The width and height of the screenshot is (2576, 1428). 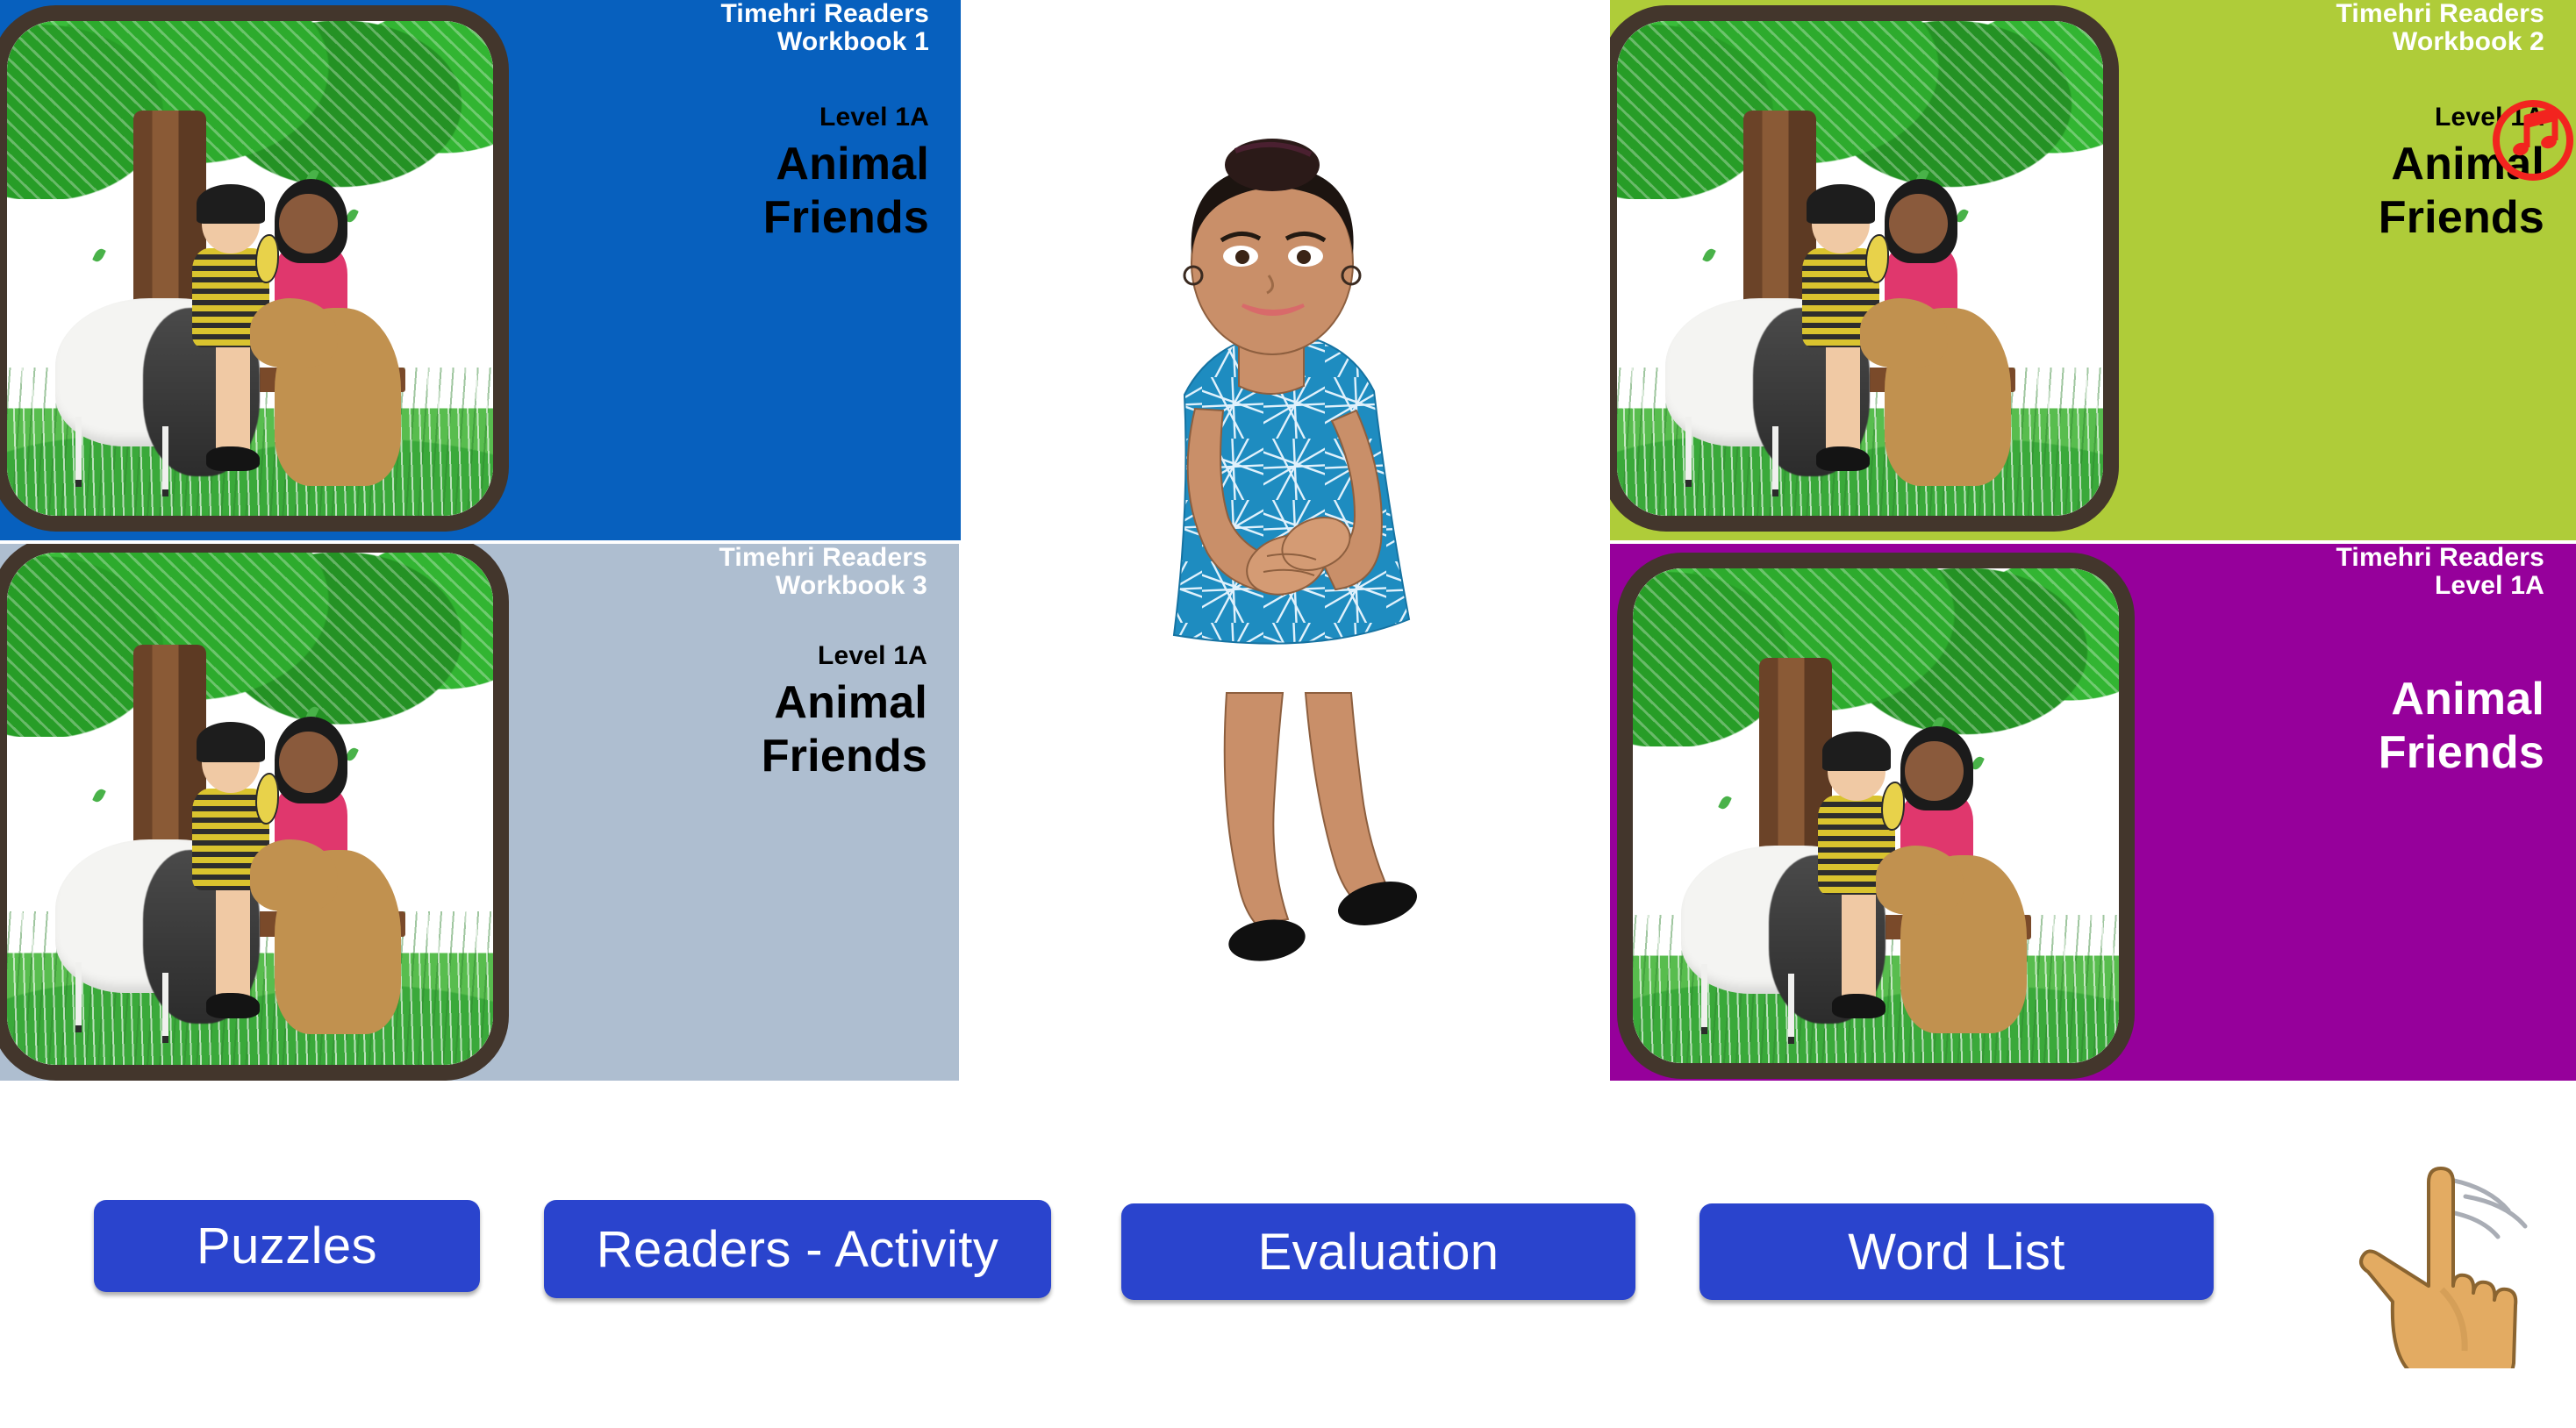 I want to click on word-list-button: Word List, so click(x=1956, y=1251).